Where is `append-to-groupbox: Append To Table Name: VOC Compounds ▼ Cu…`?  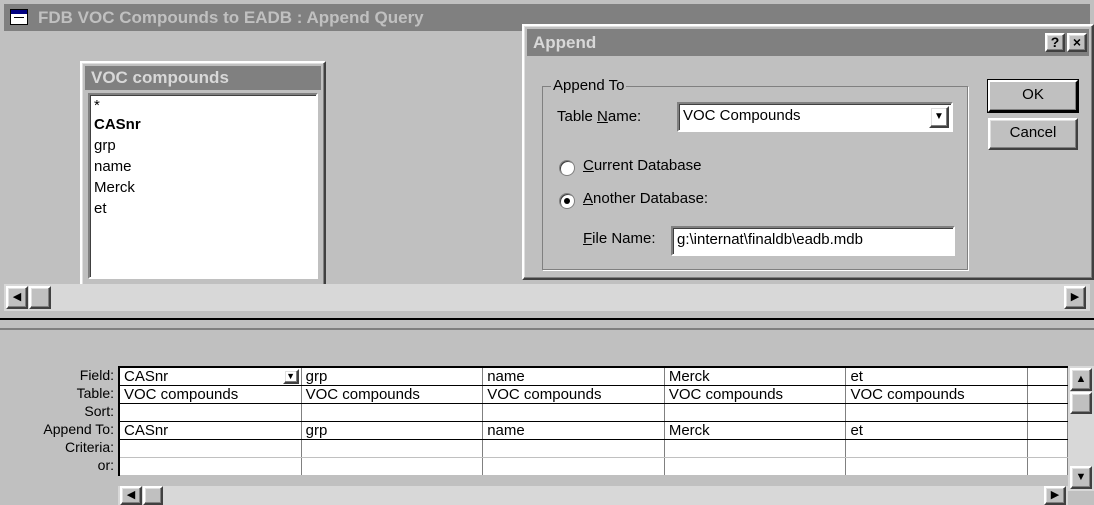 append-to-groupbox: Append To Table Name: VOC Compounds ▼ Cu… is located at coordinates (755, 173).